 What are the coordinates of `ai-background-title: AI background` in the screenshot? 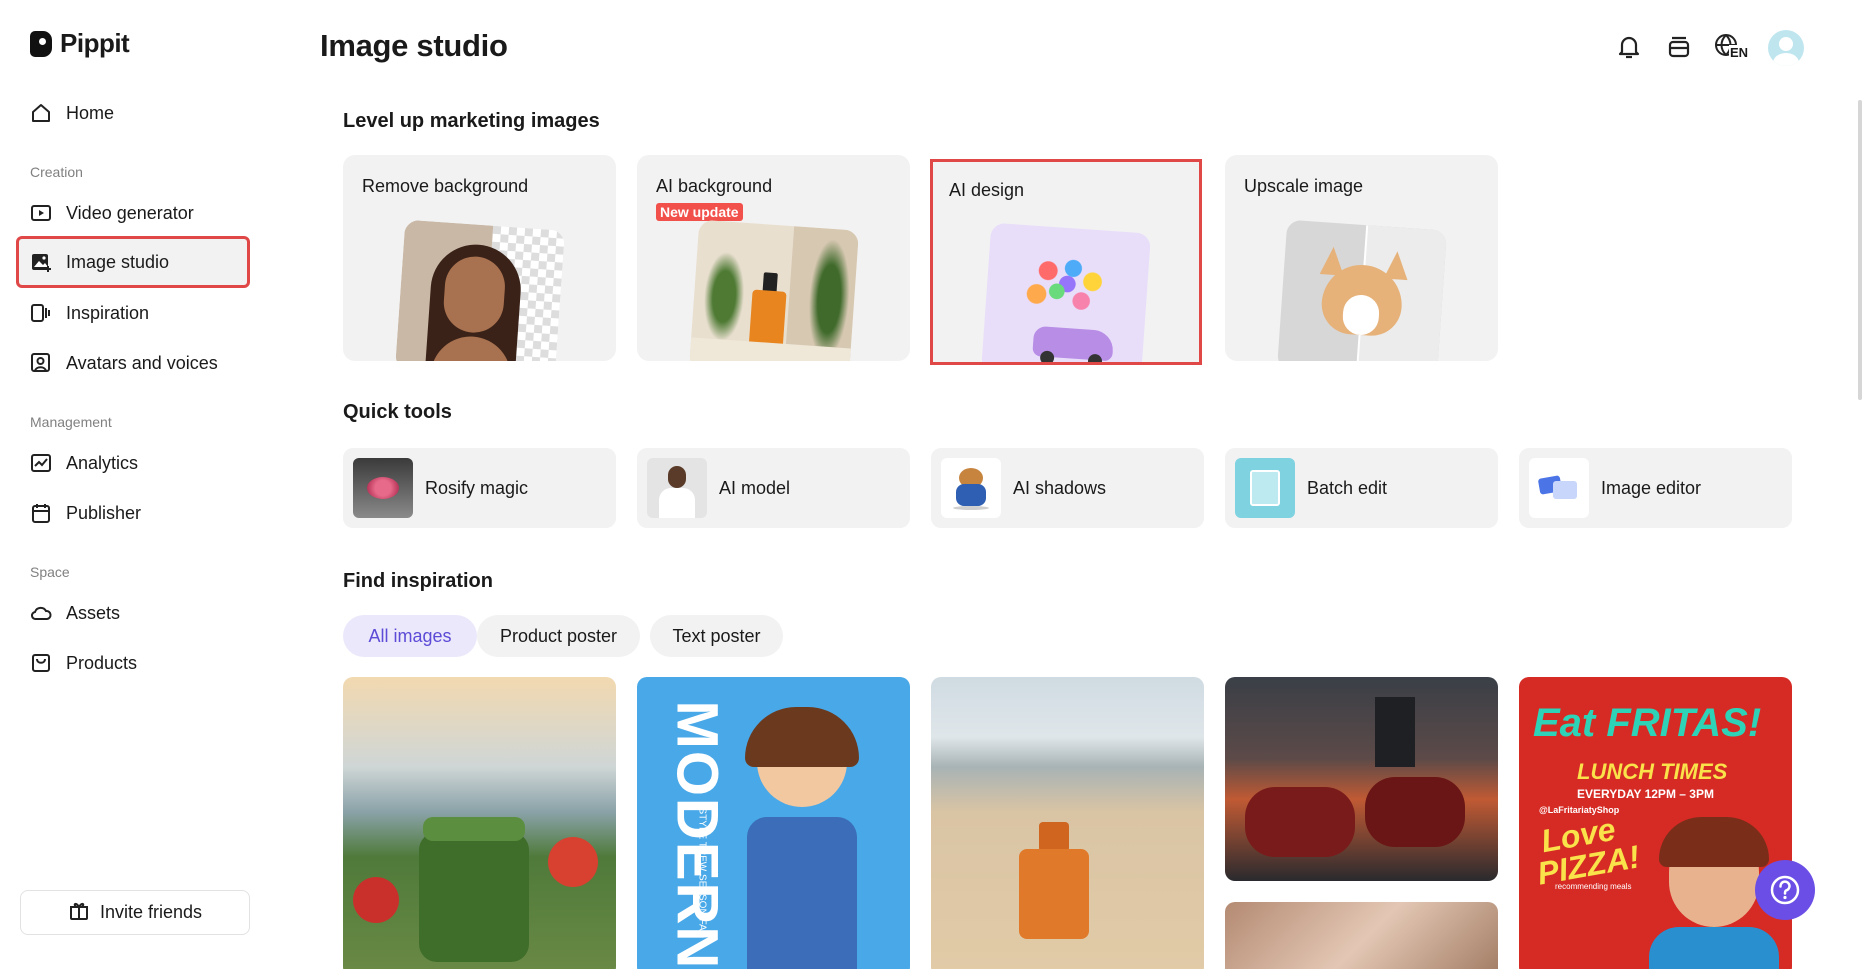 It's located at (714, 186).